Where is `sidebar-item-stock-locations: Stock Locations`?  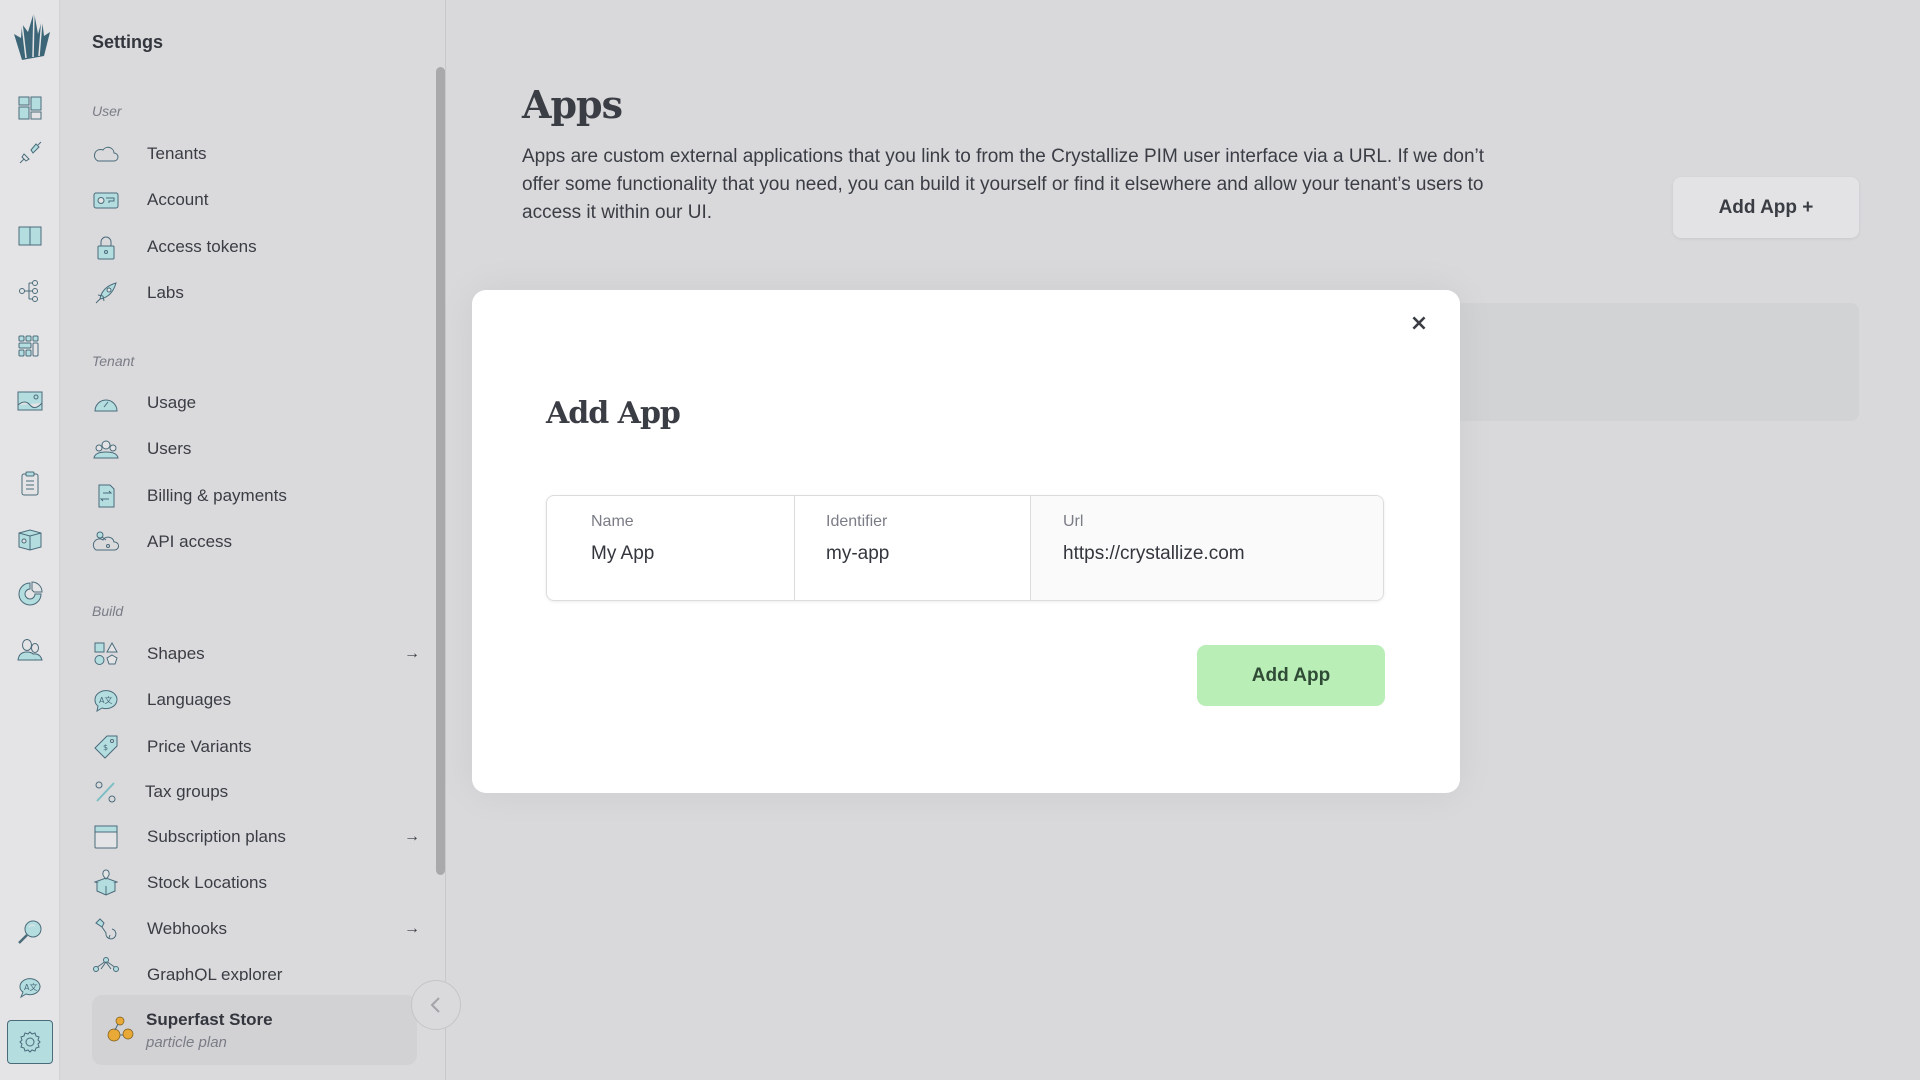
sidebar-item-stock-locations: Stock Locations is located at coordinates (257, 883).